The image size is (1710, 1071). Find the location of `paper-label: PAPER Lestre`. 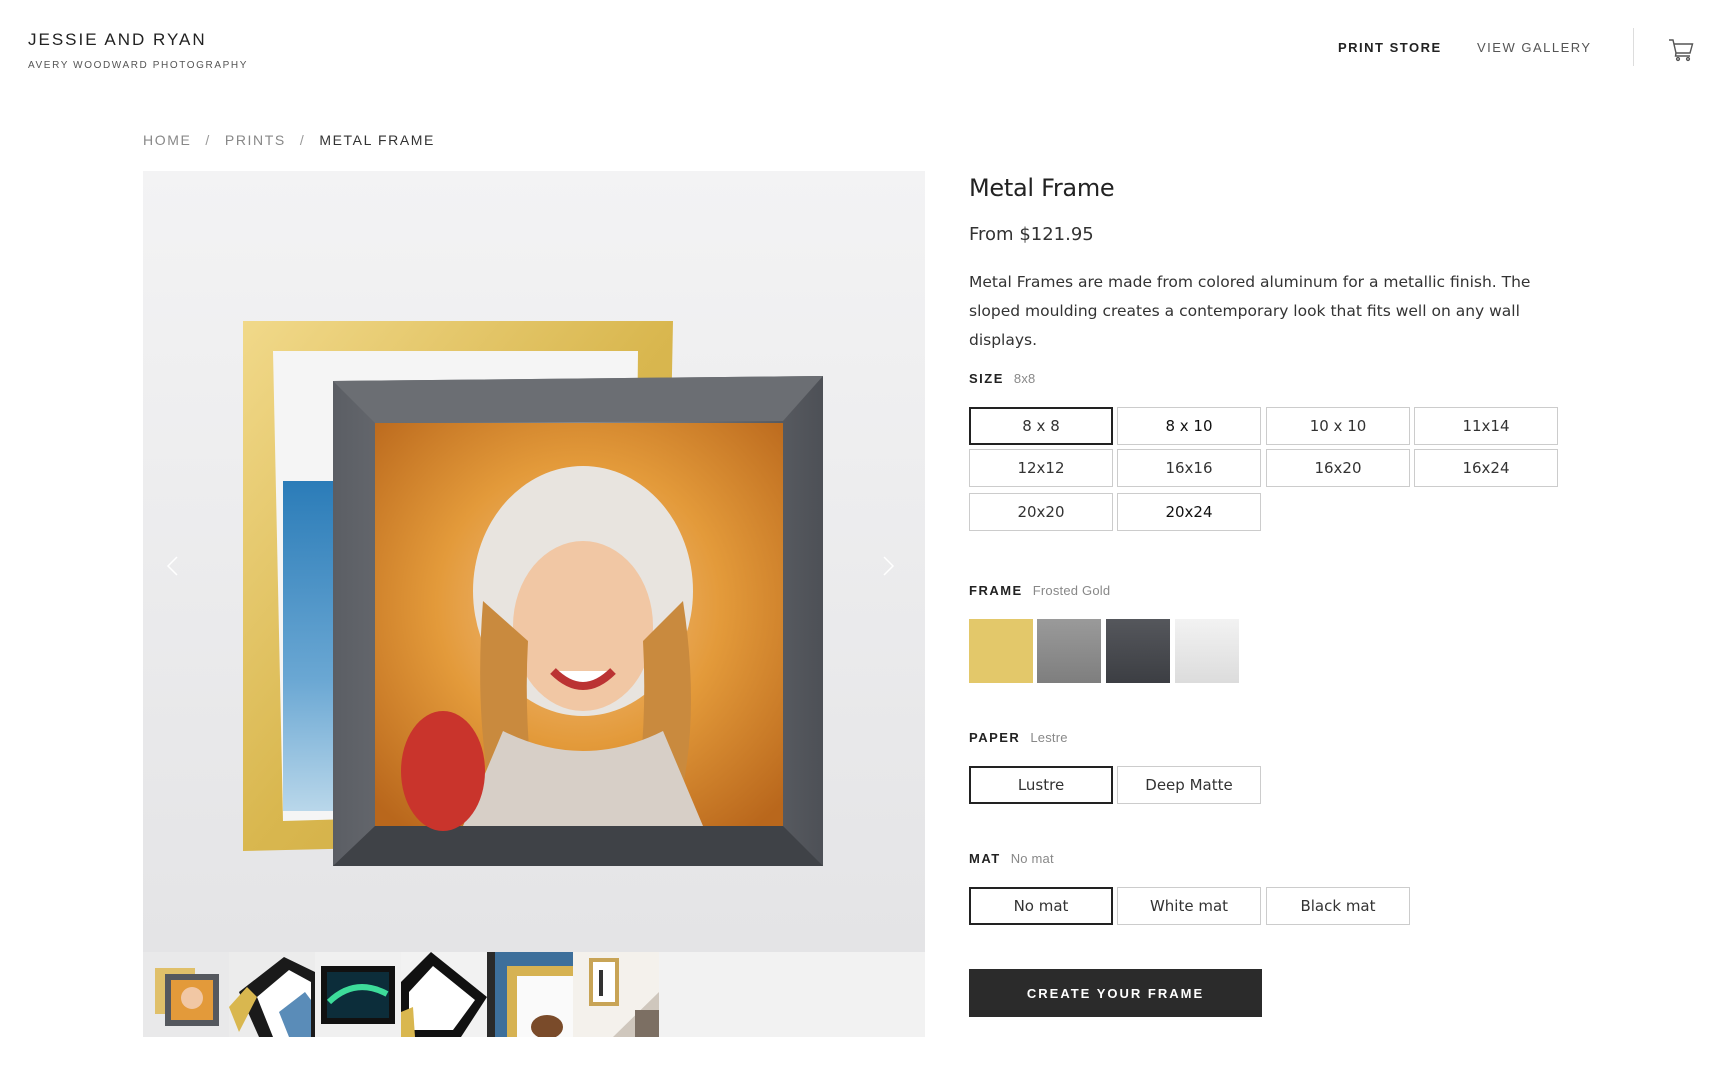

paper-label: PAPER Lestre is located at coordinates (1018, 737).